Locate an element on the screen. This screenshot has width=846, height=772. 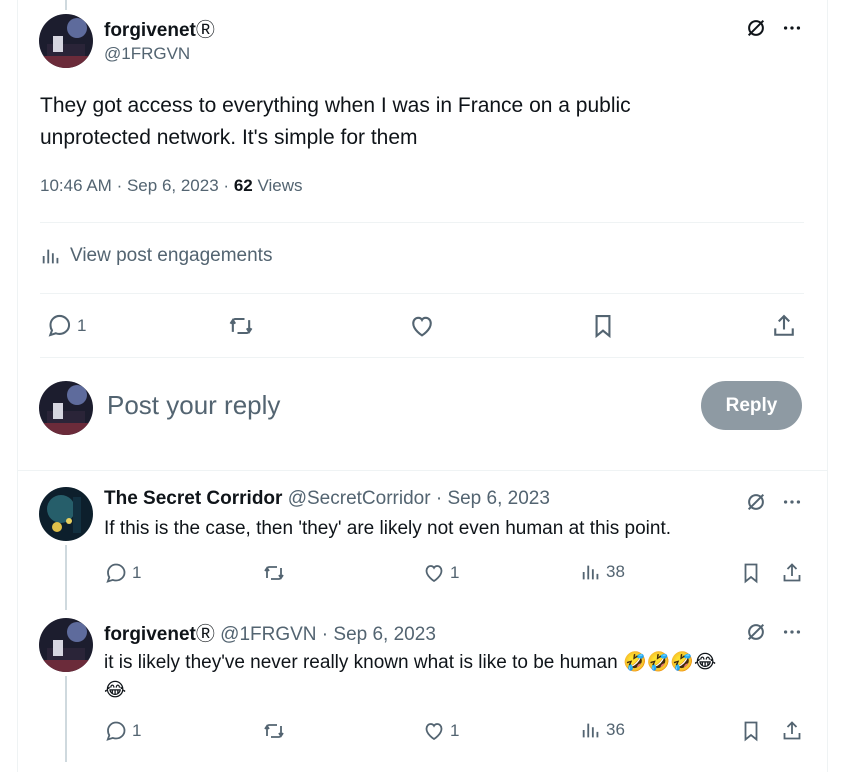
reply-2-author-name: forgivenetⓇ is located at coordinates (159, 634).